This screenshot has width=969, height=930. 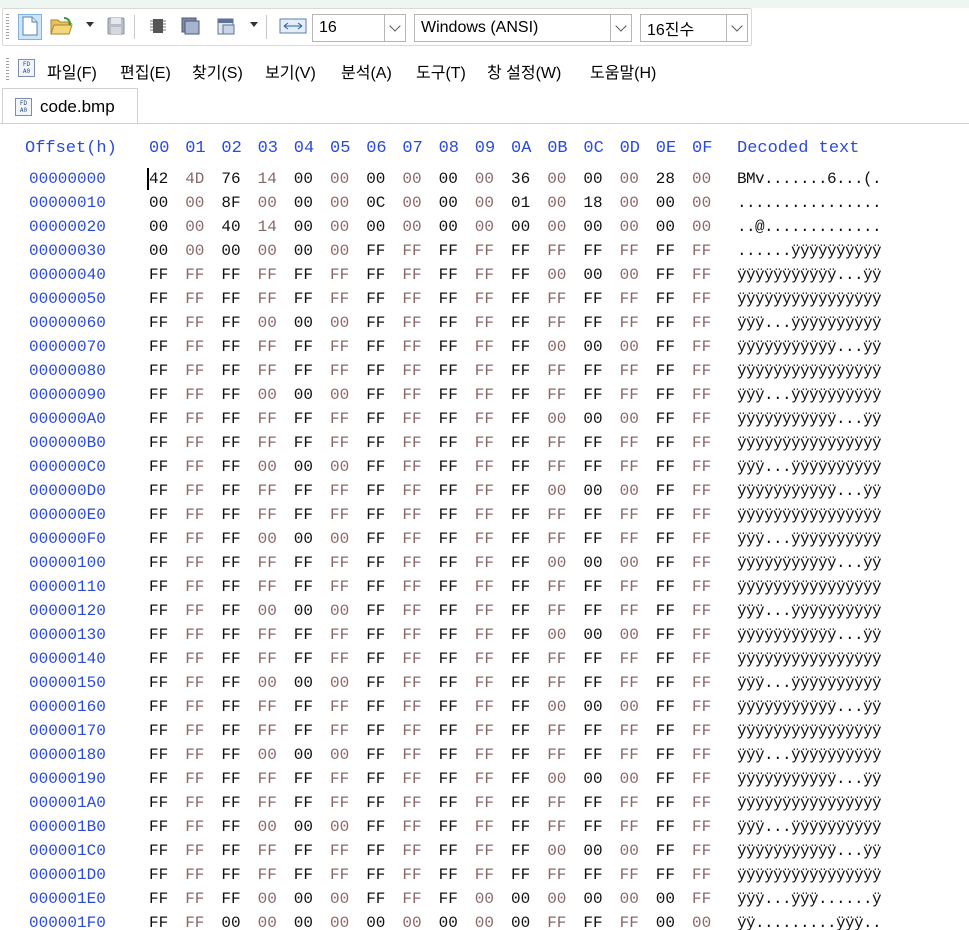 I want to click on memory-button, so click(x=158, y=27).